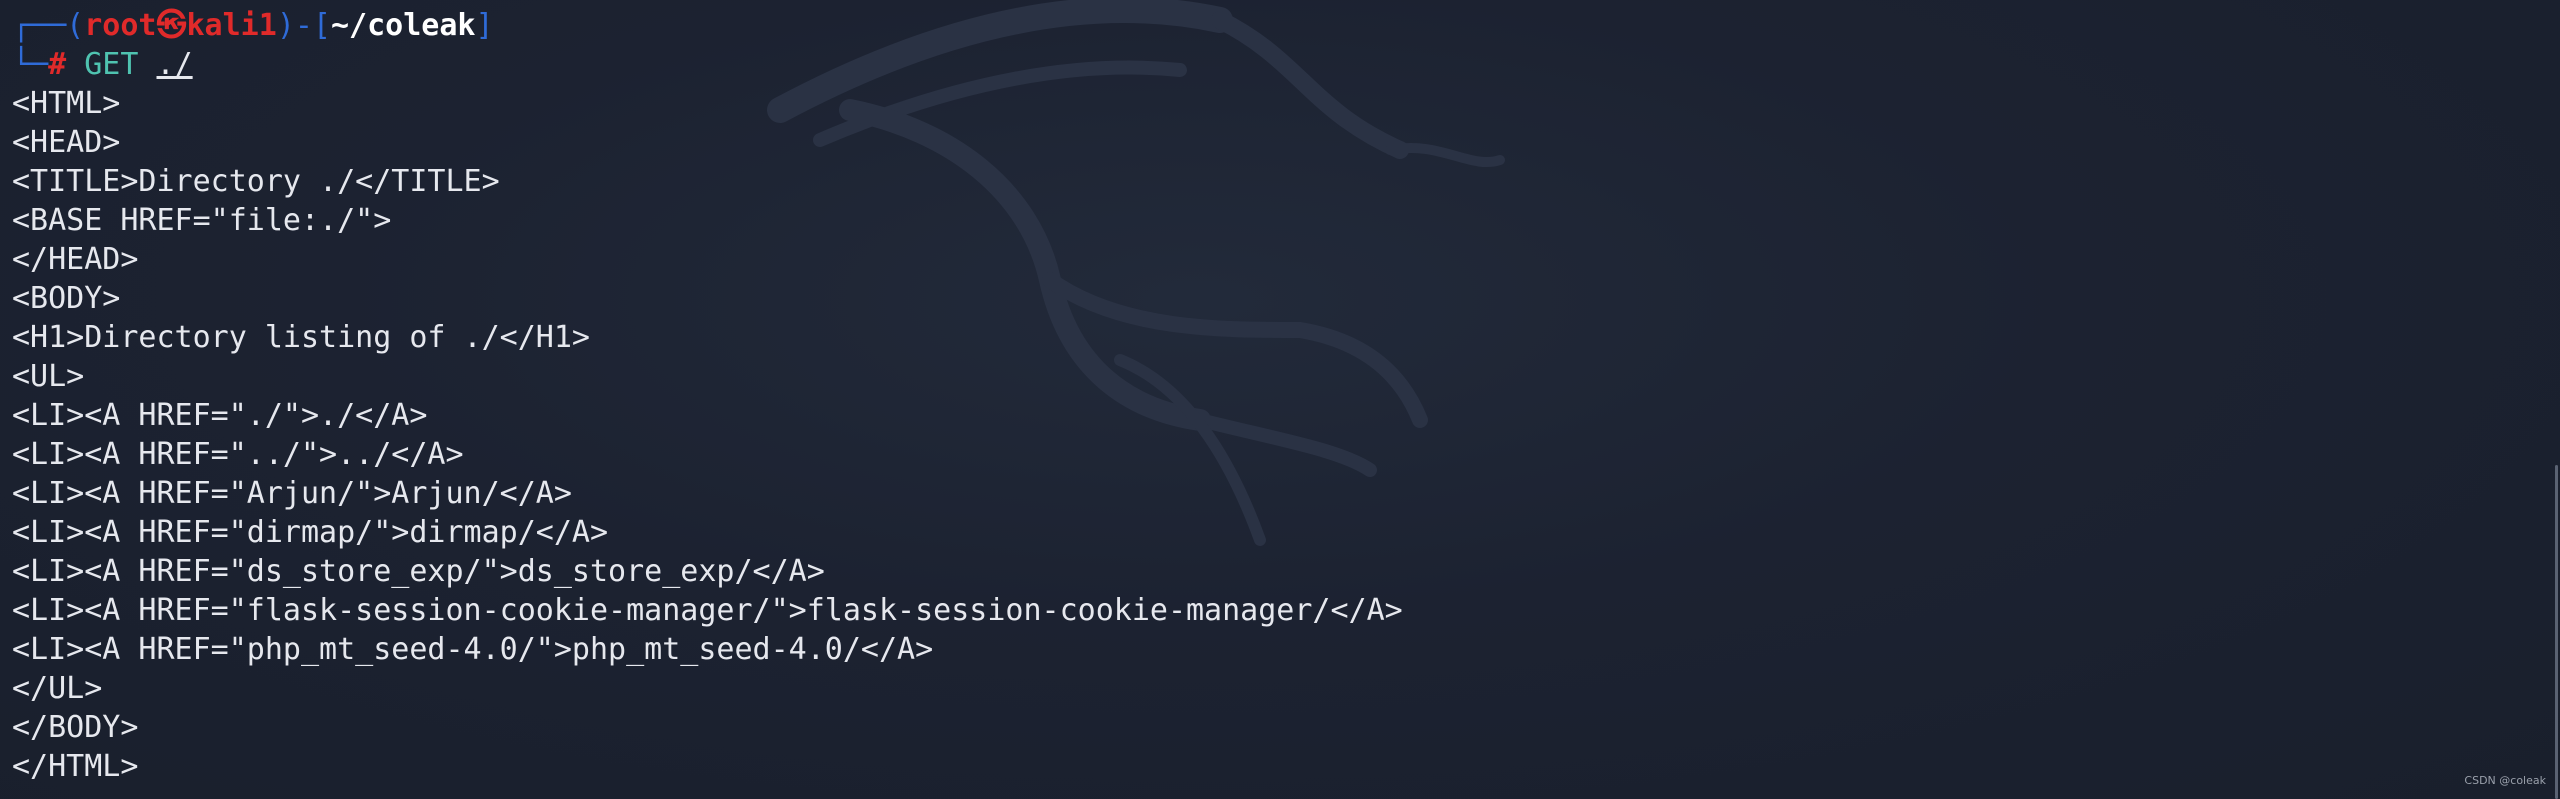 This screenshot has height=799, width=2560. Describe the element at coordinates (75, 727) in the screenshot. I see `output-line: </BODY>` at that location.